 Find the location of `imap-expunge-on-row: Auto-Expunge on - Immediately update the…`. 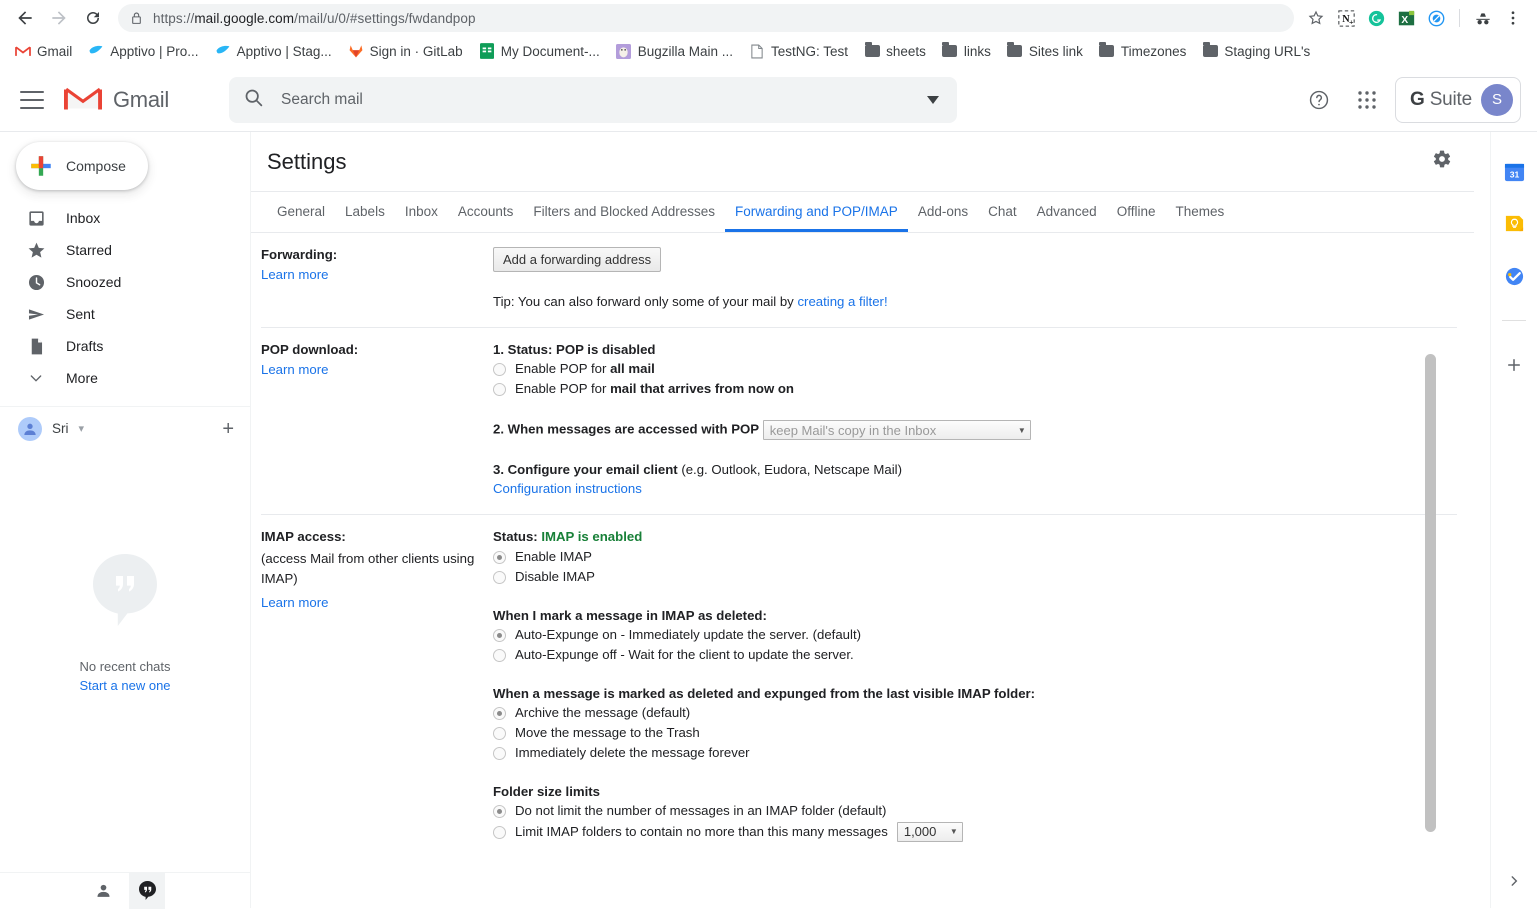

imap-expunge-on-row: Auto-Expunge on - Immediately update the… is located at coordinates (975, 635).